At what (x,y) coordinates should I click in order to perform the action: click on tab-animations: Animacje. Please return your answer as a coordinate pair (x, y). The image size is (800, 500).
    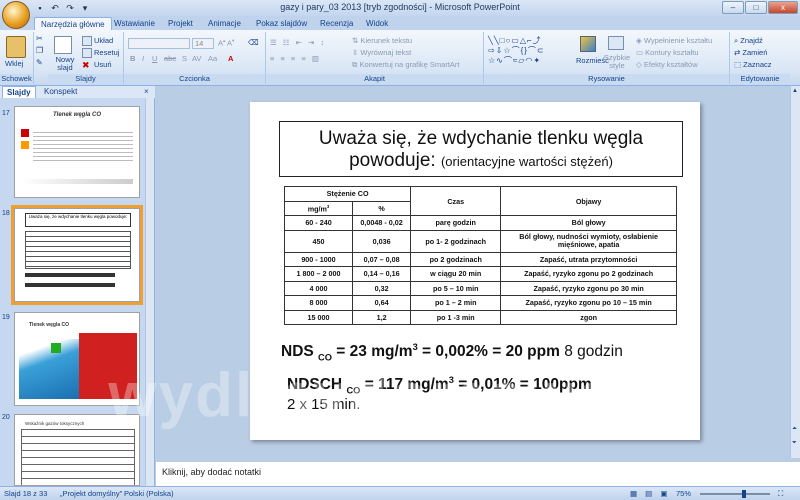
    Looking at the image, I should click on (224, 23).